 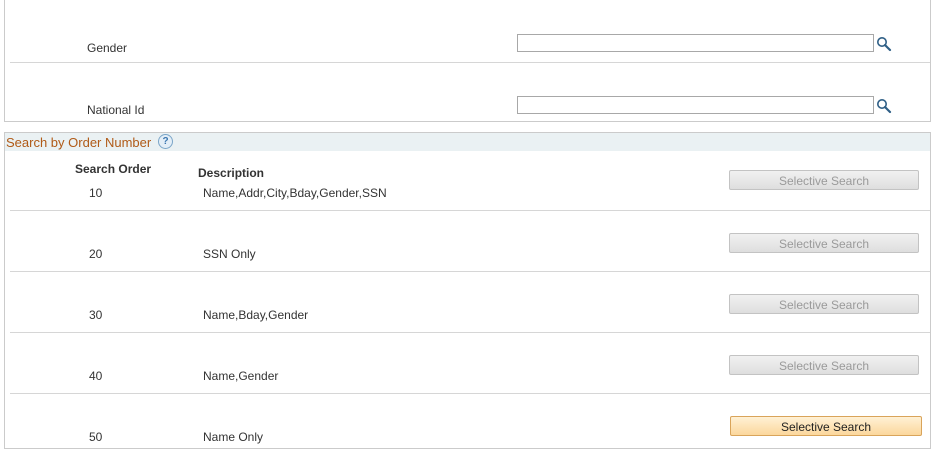 I want to click on row-order-value: 20, so click(x=96, y=254).